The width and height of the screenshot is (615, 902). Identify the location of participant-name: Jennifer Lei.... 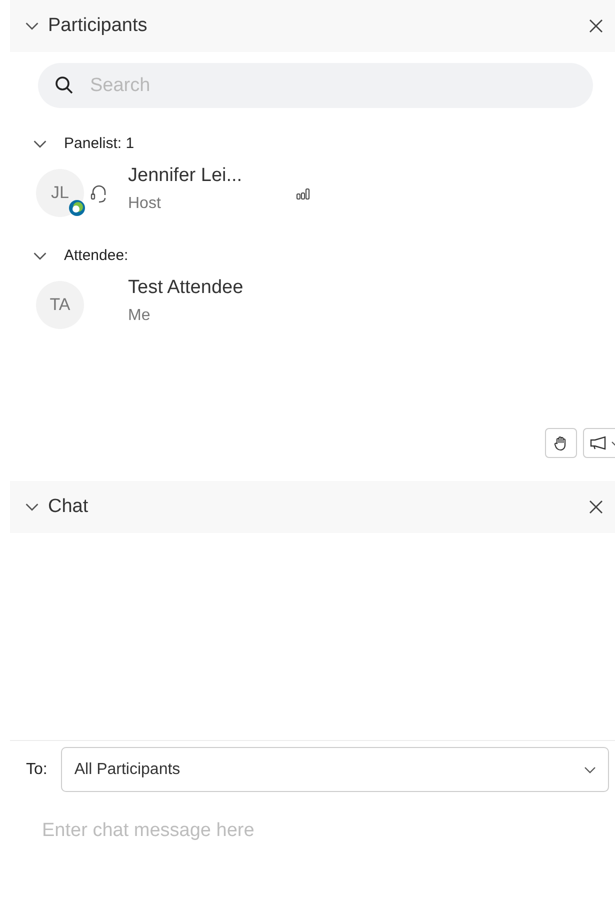
(186, 176).